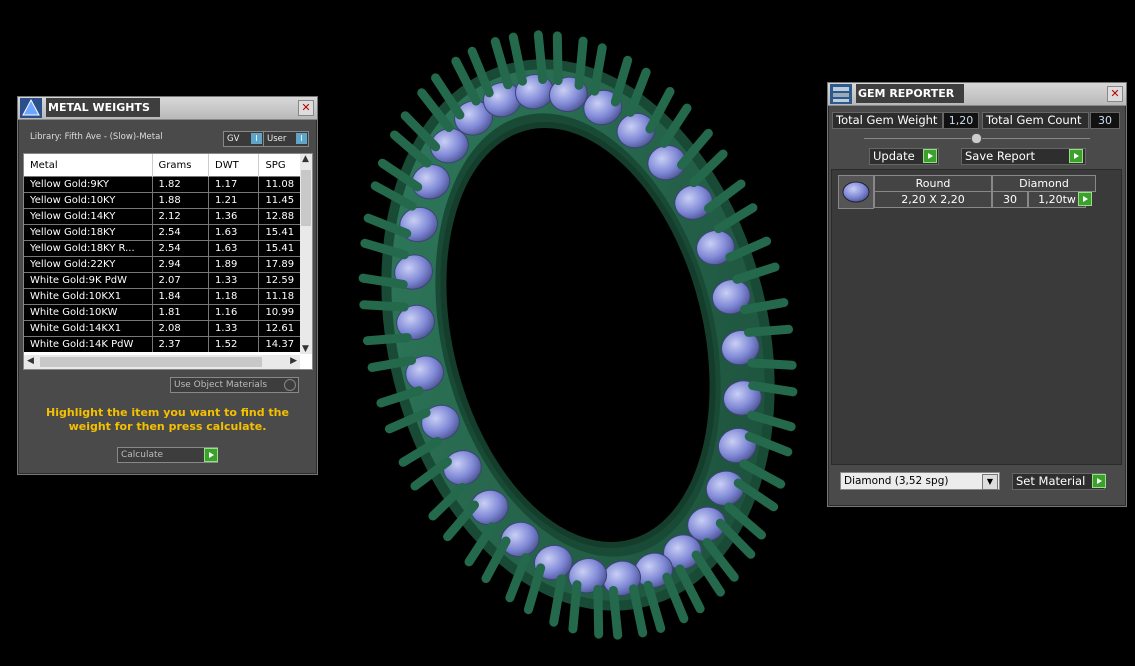  Describe the element at coordinates (234, 200) in the screenshot. I see `cell-dwt: 1.21` at that location.